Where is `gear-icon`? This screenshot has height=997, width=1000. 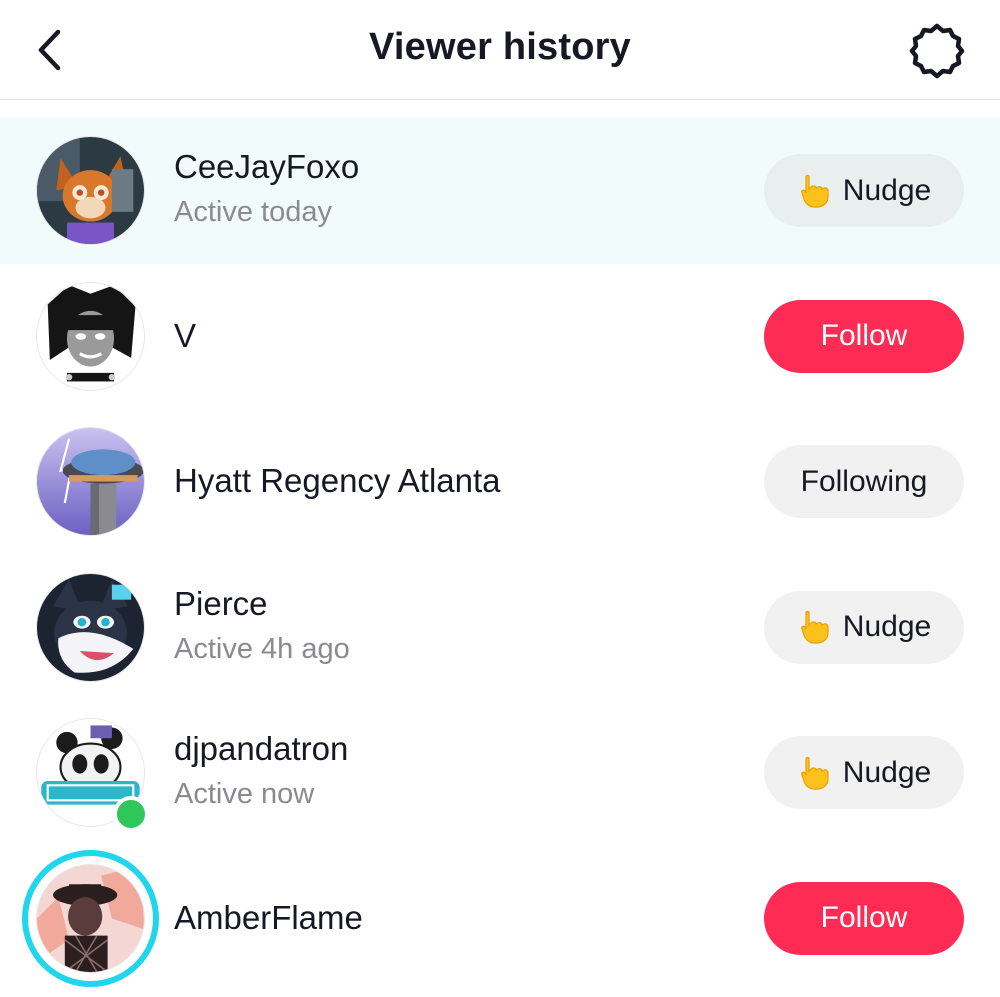
gear-icon is located at coordinates (937, 51).